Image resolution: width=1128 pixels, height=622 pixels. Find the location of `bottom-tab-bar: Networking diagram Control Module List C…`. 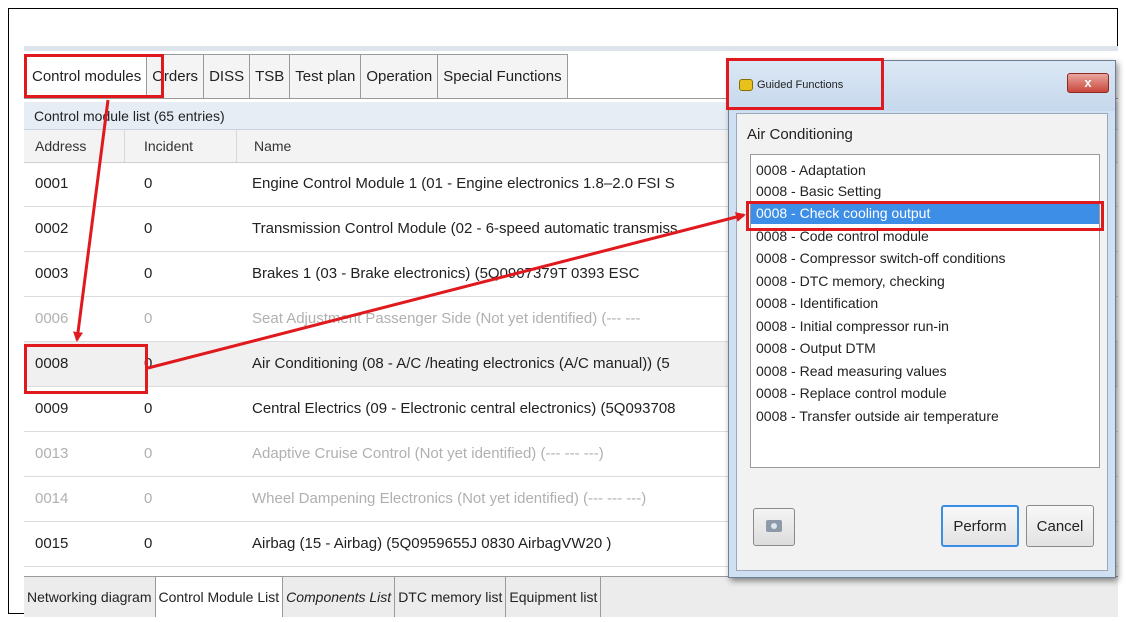

bottom-tab-bar: Networking diagram Control Module List C… is located at coordinates (571, 596).